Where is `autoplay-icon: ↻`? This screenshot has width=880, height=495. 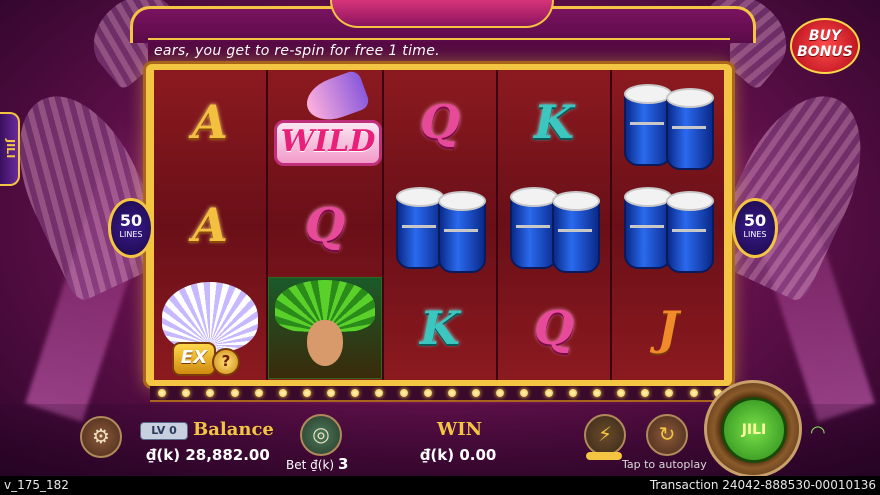 autoplay-icon: ↻ is located at coordinates (667, 435).